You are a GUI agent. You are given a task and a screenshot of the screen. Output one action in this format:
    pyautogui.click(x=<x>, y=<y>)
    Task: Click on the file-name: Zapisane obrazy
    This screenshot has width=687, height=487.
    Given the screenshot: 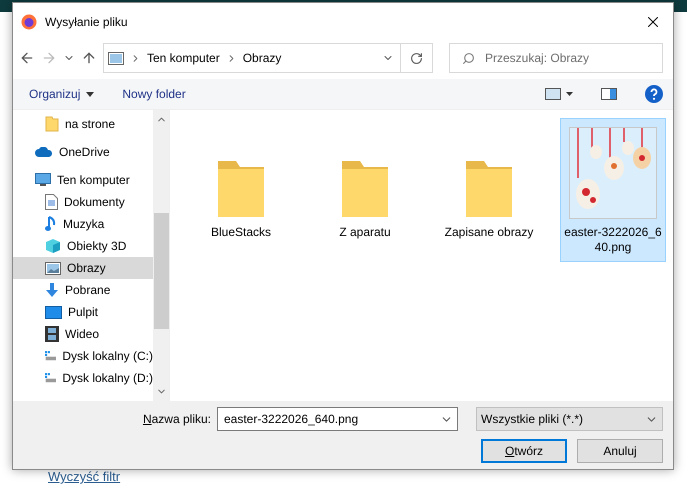 What is the action you would take?
    pyautogui.click(x=489, y=232)
    